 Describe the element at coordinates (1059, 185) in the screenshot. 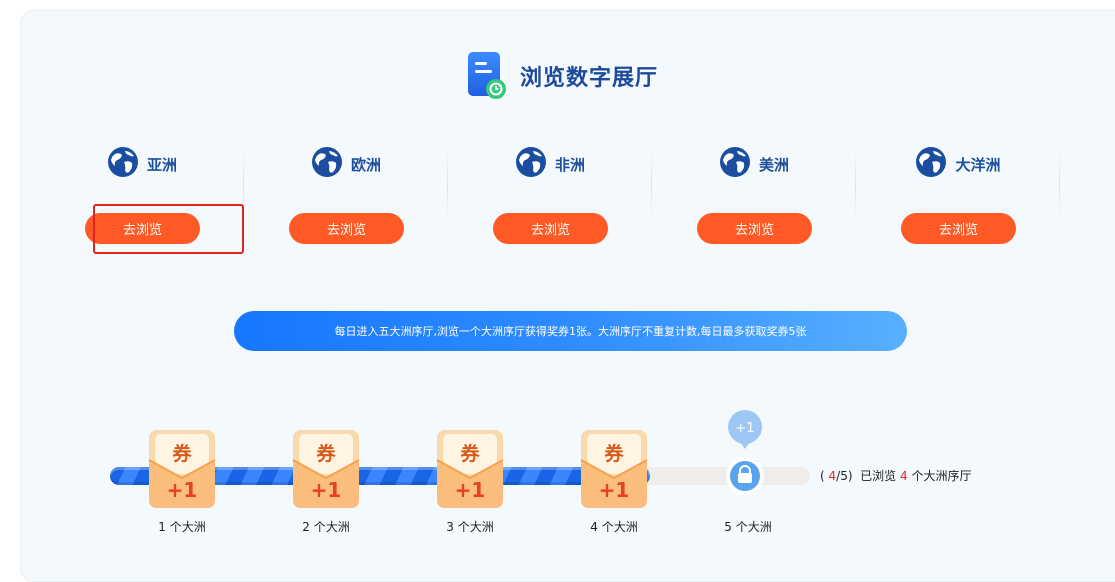

I see `divider` at that location.